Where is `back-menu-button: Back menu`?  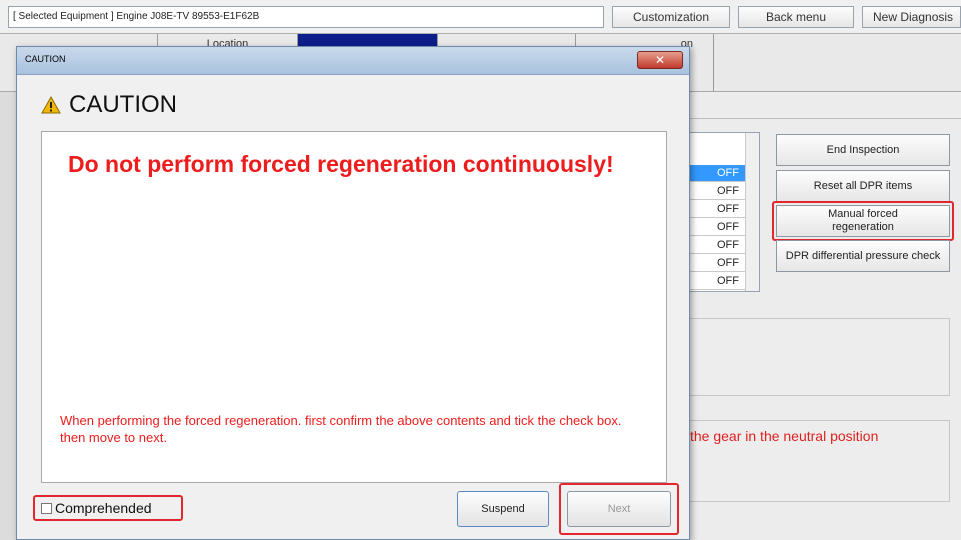 back-menu-button: Back menu is located at coordinates (796, 17).